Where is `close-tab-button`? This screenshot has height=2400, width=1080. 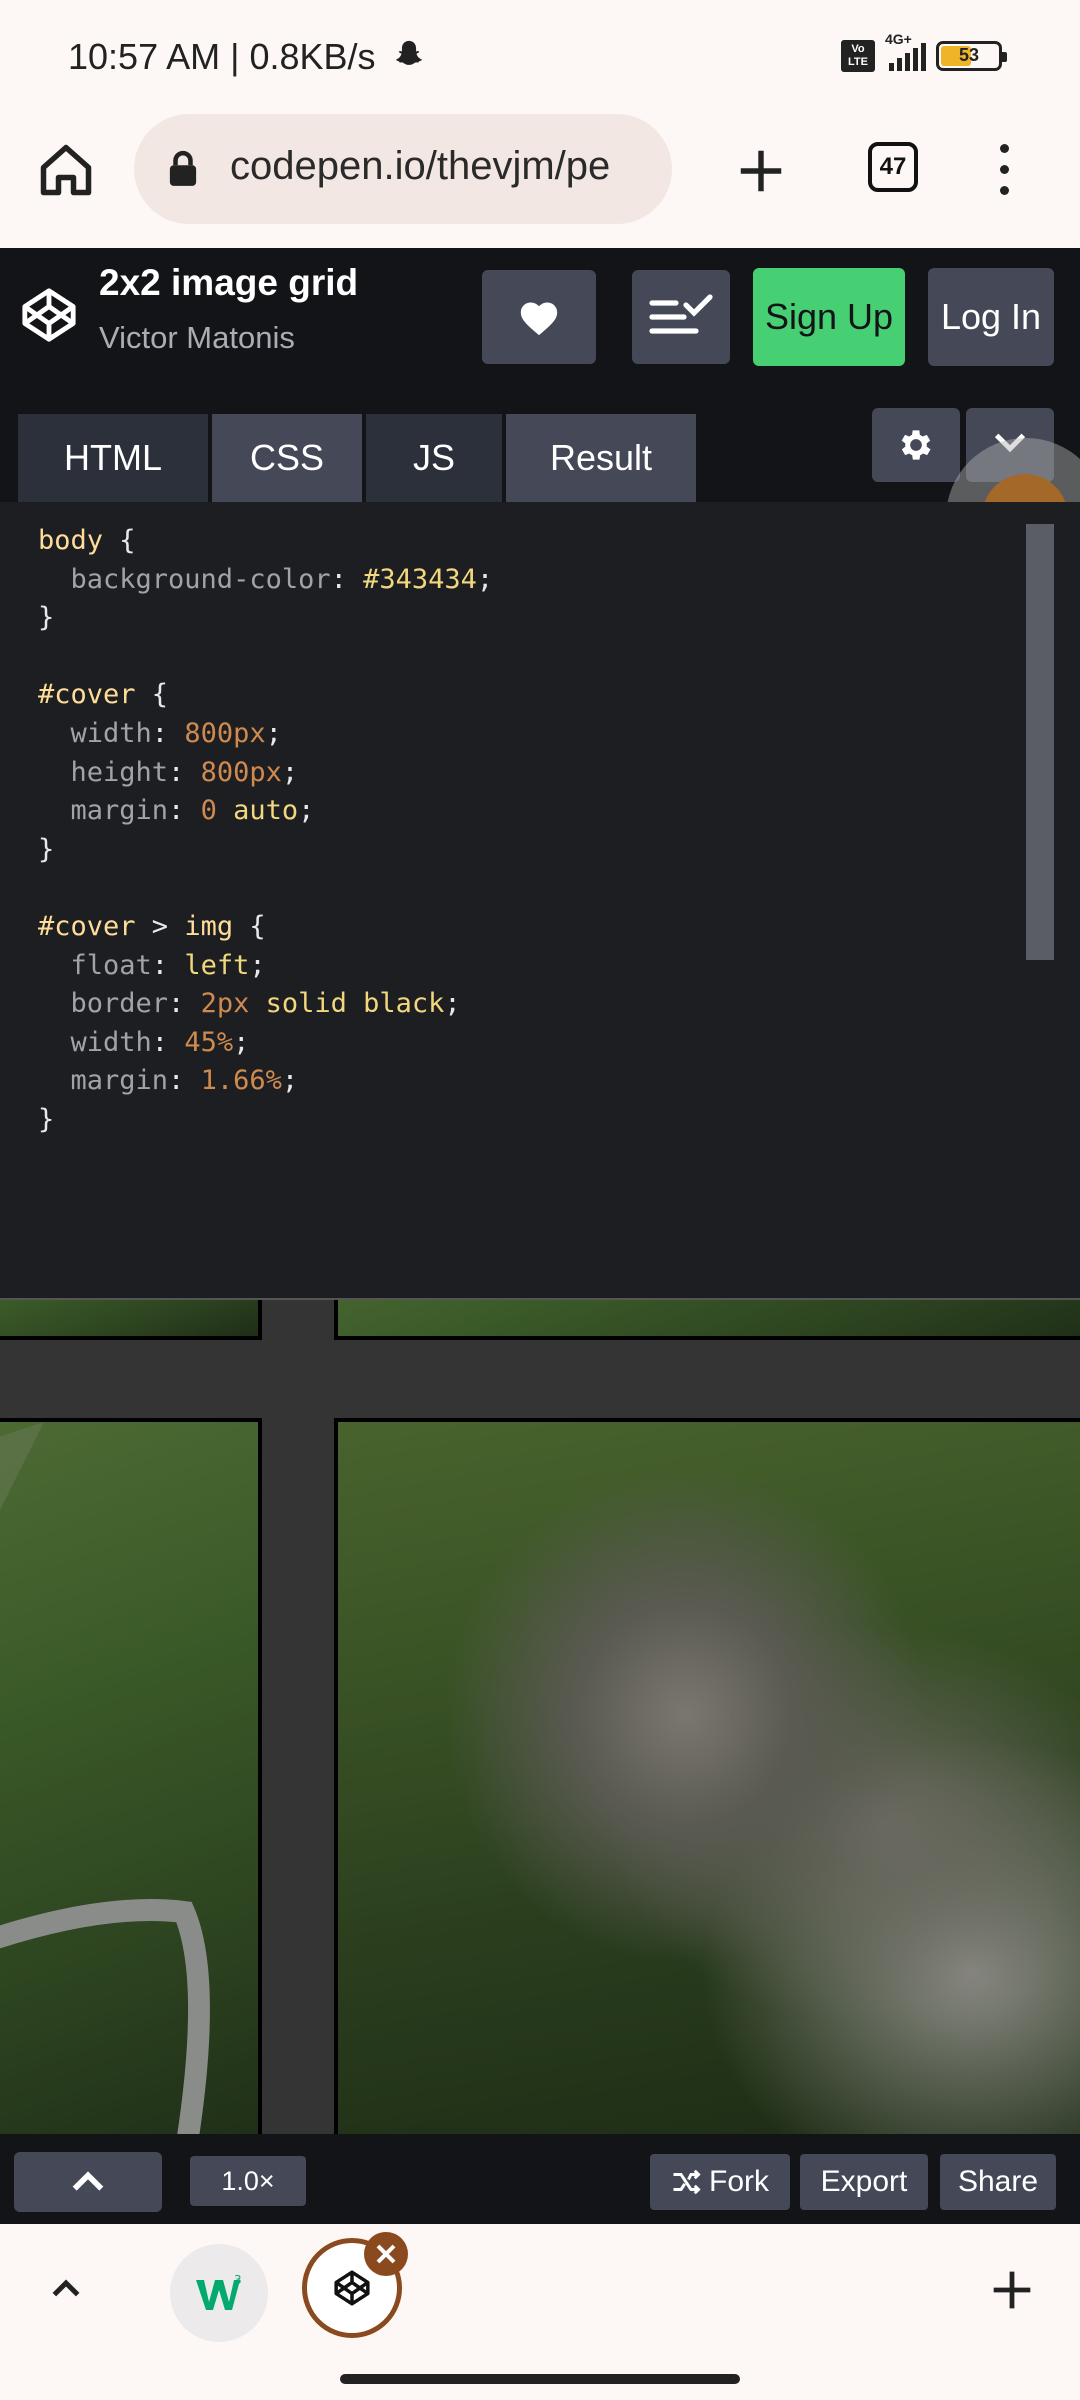
close-tab-button is located at coordinates (386, 2254).